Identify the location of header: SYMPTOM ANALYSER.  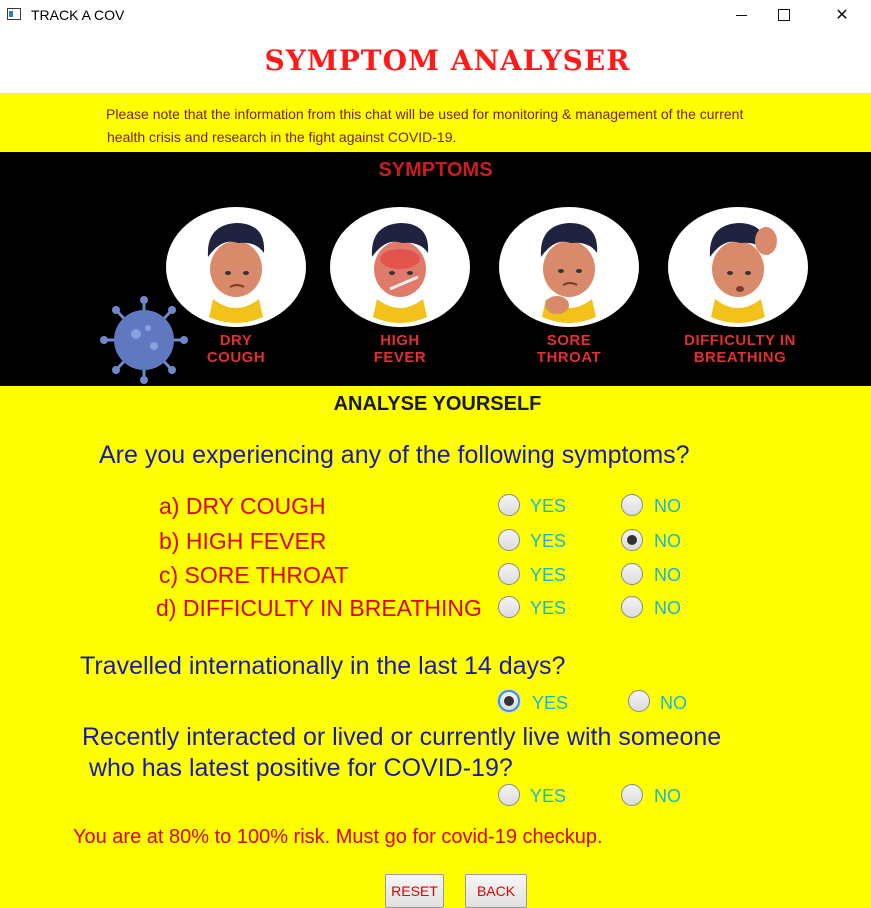
(435, 61).